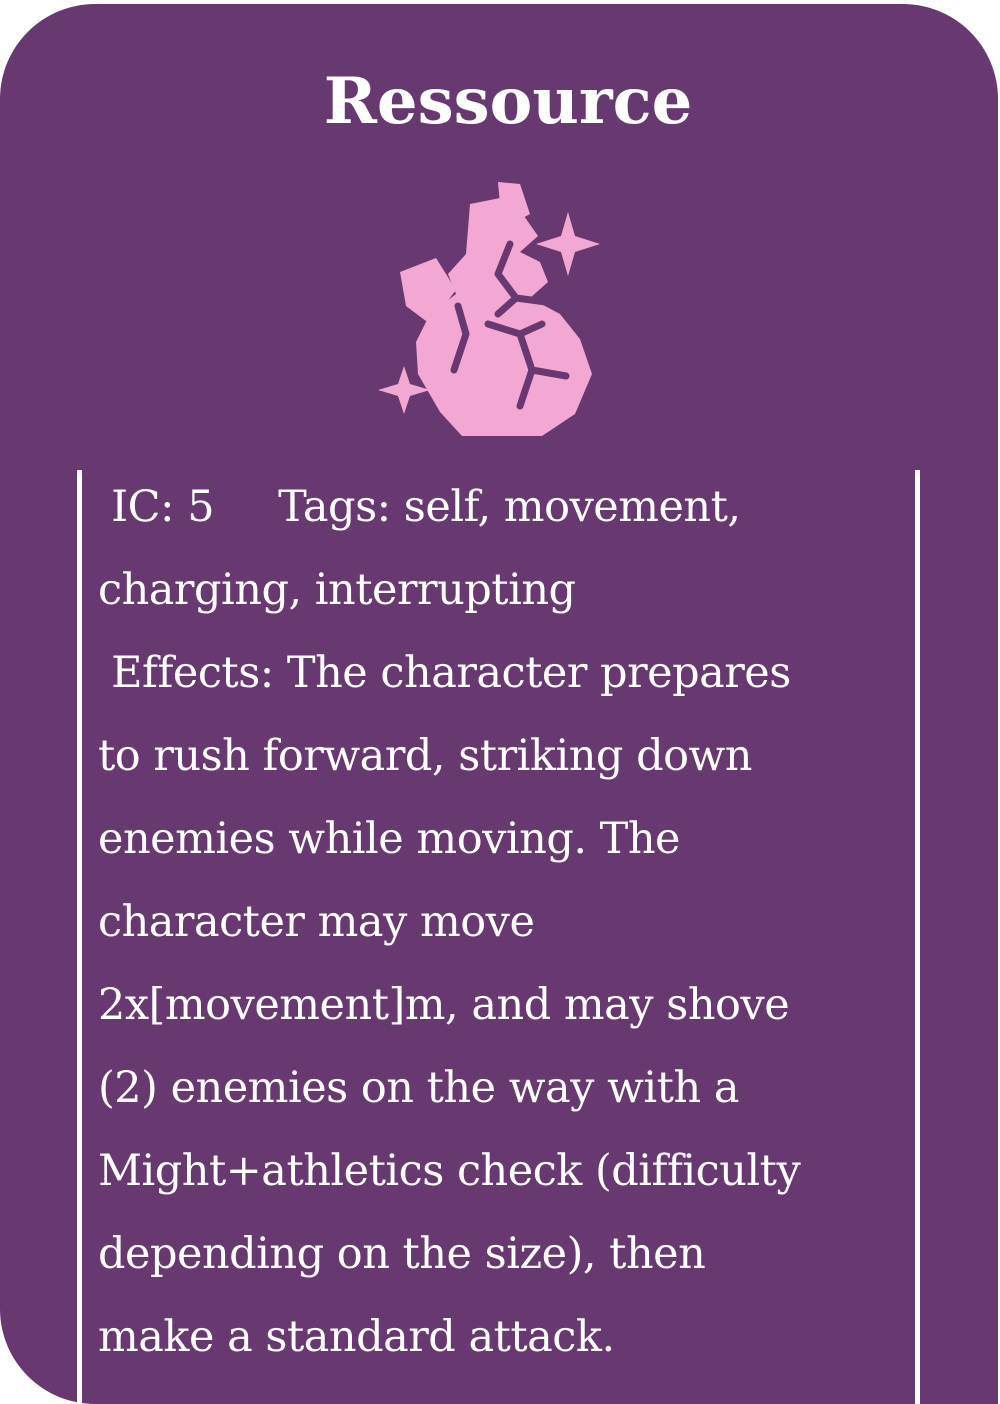 The image size is (1000, 1404). What do you see at coordinates (356, 1337) in the screenshot?
I see `effects-line: make a standard attack.` at bounding box center [356, 1337].